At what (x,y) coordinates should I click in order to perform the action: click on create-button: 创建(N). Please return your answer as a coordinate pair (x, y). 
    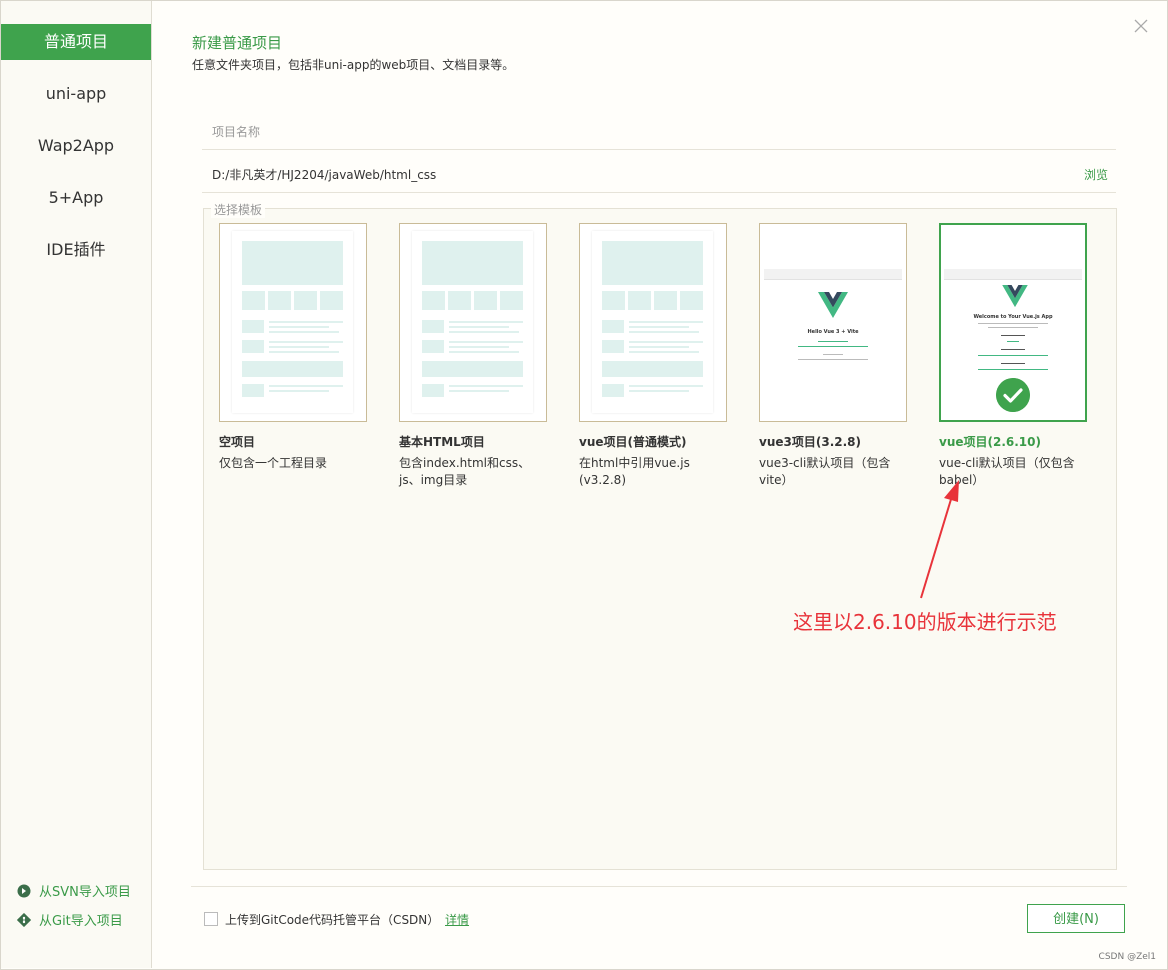
    Looking at the image, I should click on (1076, 918).